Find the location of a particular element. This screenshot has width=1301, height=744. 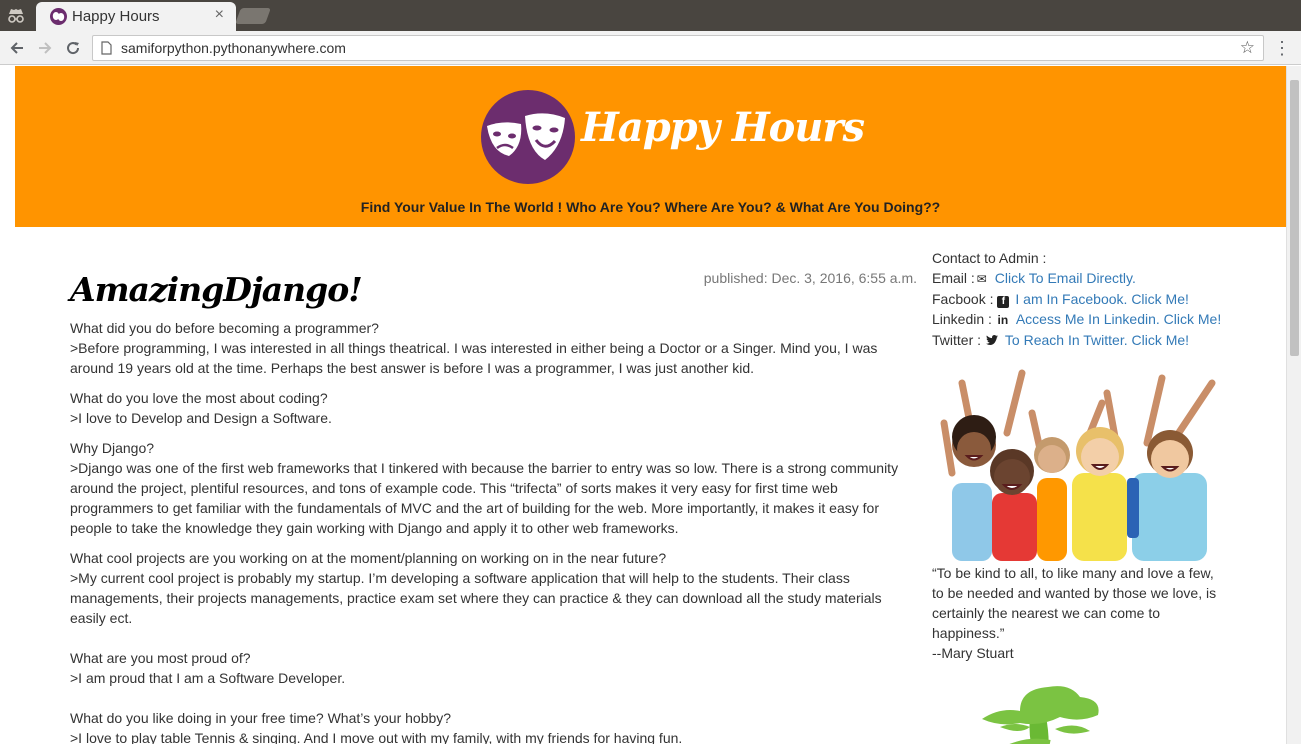

contact-heading: Contact to Admin : is located at coordinates (989, 258).